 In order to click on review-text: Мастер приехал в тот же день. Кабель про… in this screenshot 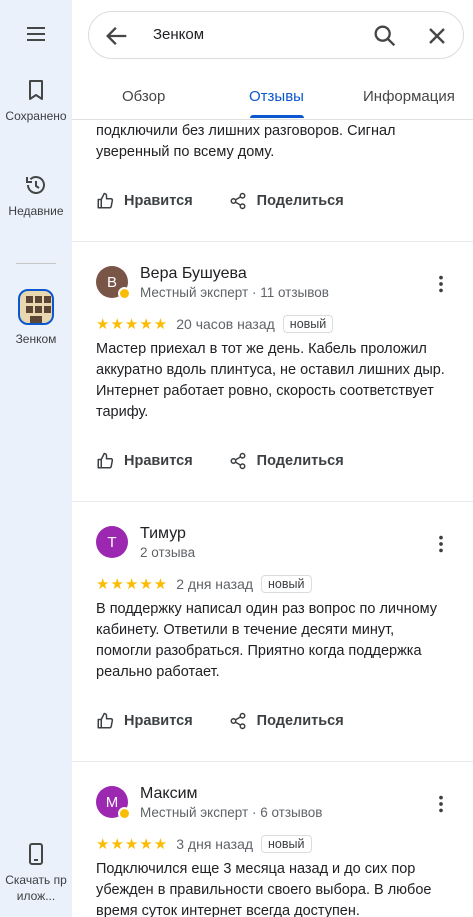, I will do `click(270, 380)`.